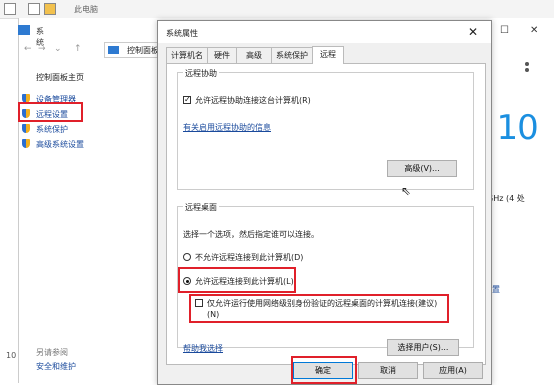  Describe the element at coordinates (182, 33) in the screenshot. I see `dialog-title: 系统属性` at that location.